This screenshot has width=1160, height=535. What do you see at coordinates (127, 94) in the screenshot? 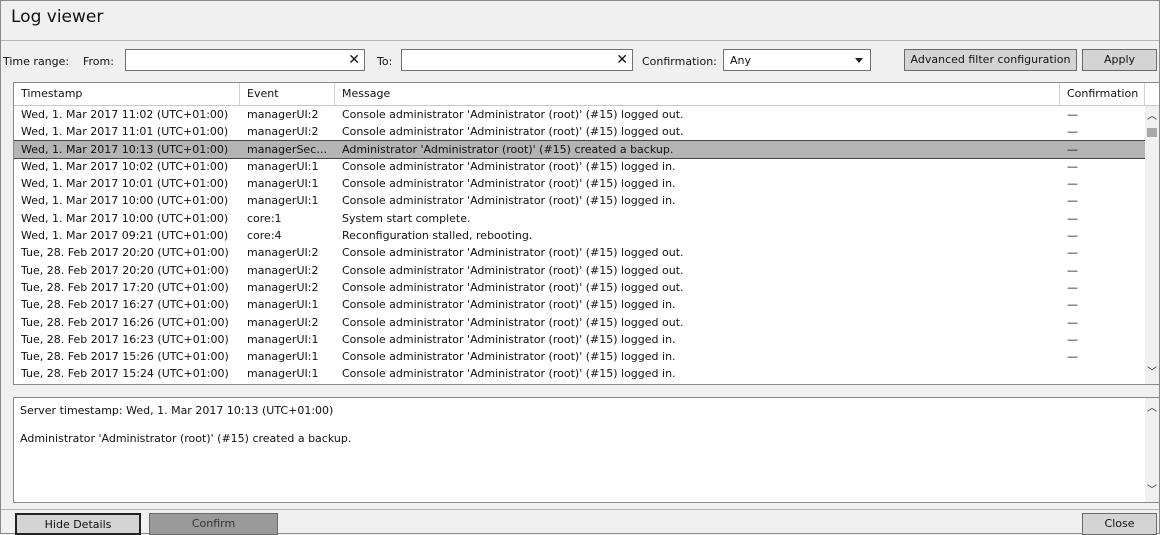
I see `column-header-timestamp: Timestamp` at bounding box center [127, 94].